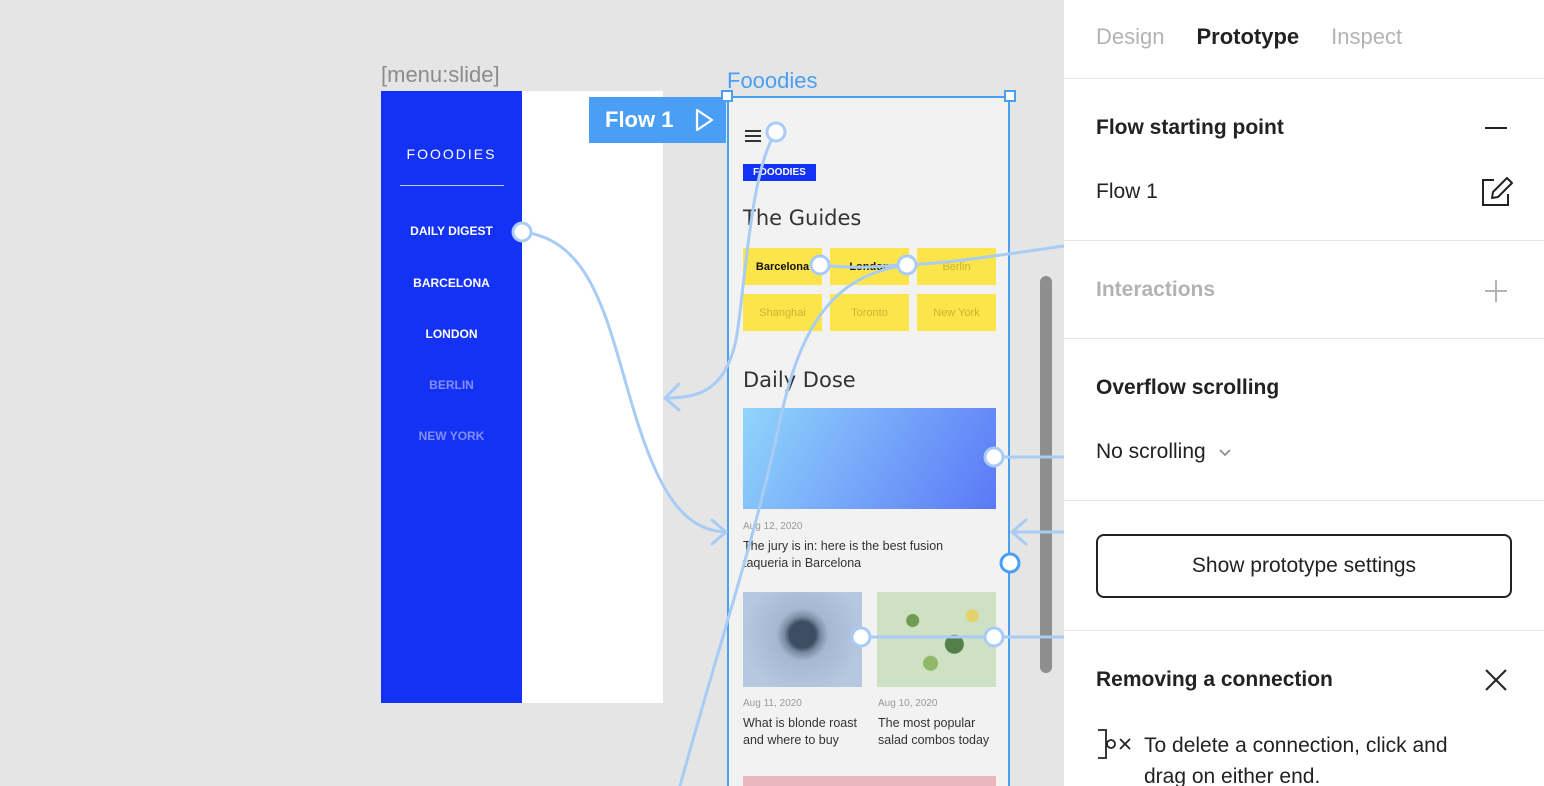  What do you see at coordinates (779, 172) in the screenshot?
I see `app-brand-badge: FOOODIES` at bounding box center [779, 172].